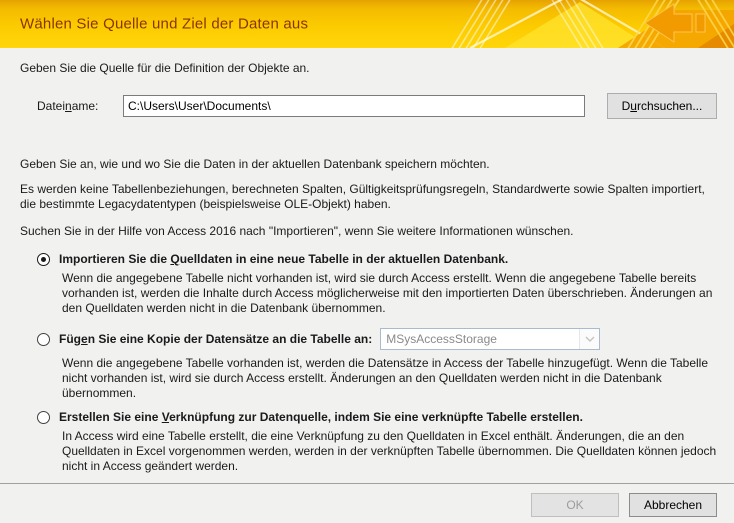  I want to click on append-table-selected-value: MSysAccessStorage, so click(441, 339).